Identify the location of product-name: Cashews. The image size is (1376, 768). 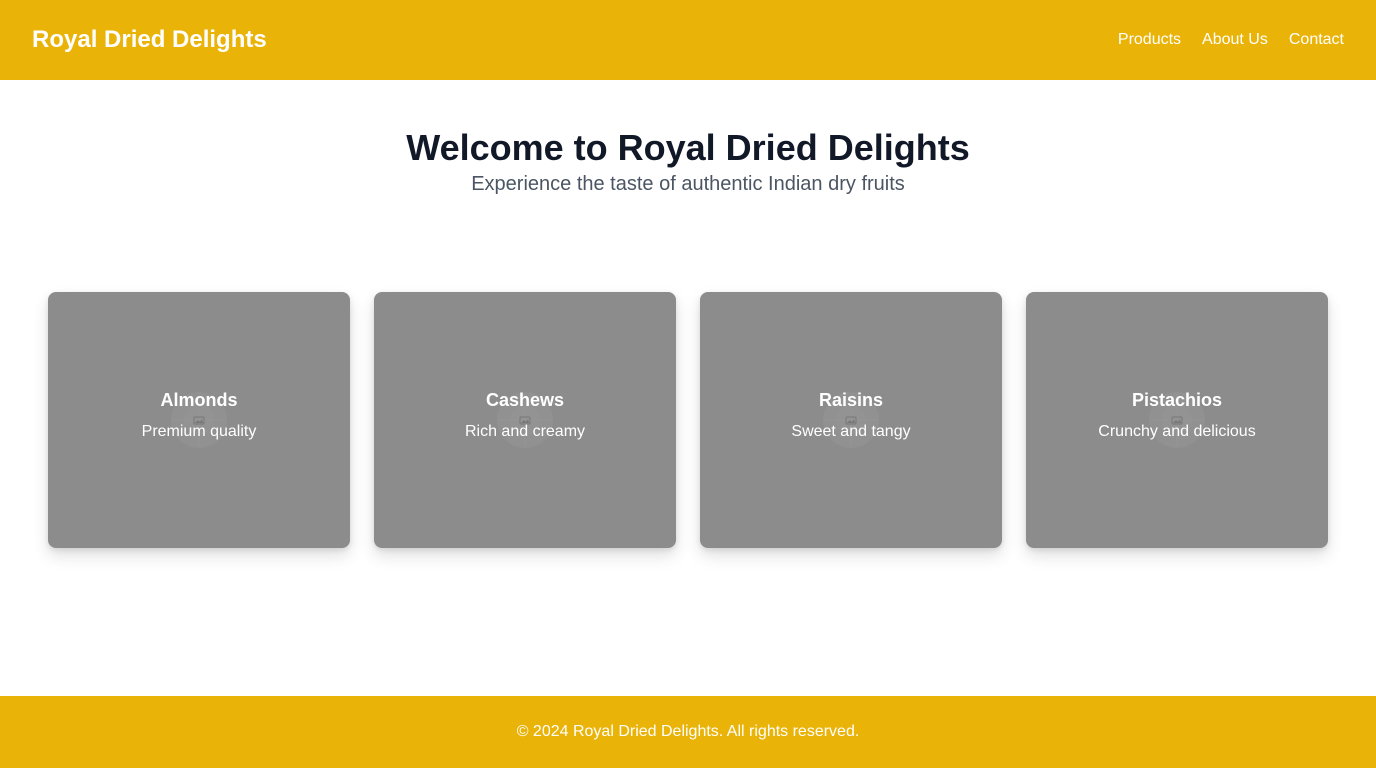
(525, 400).